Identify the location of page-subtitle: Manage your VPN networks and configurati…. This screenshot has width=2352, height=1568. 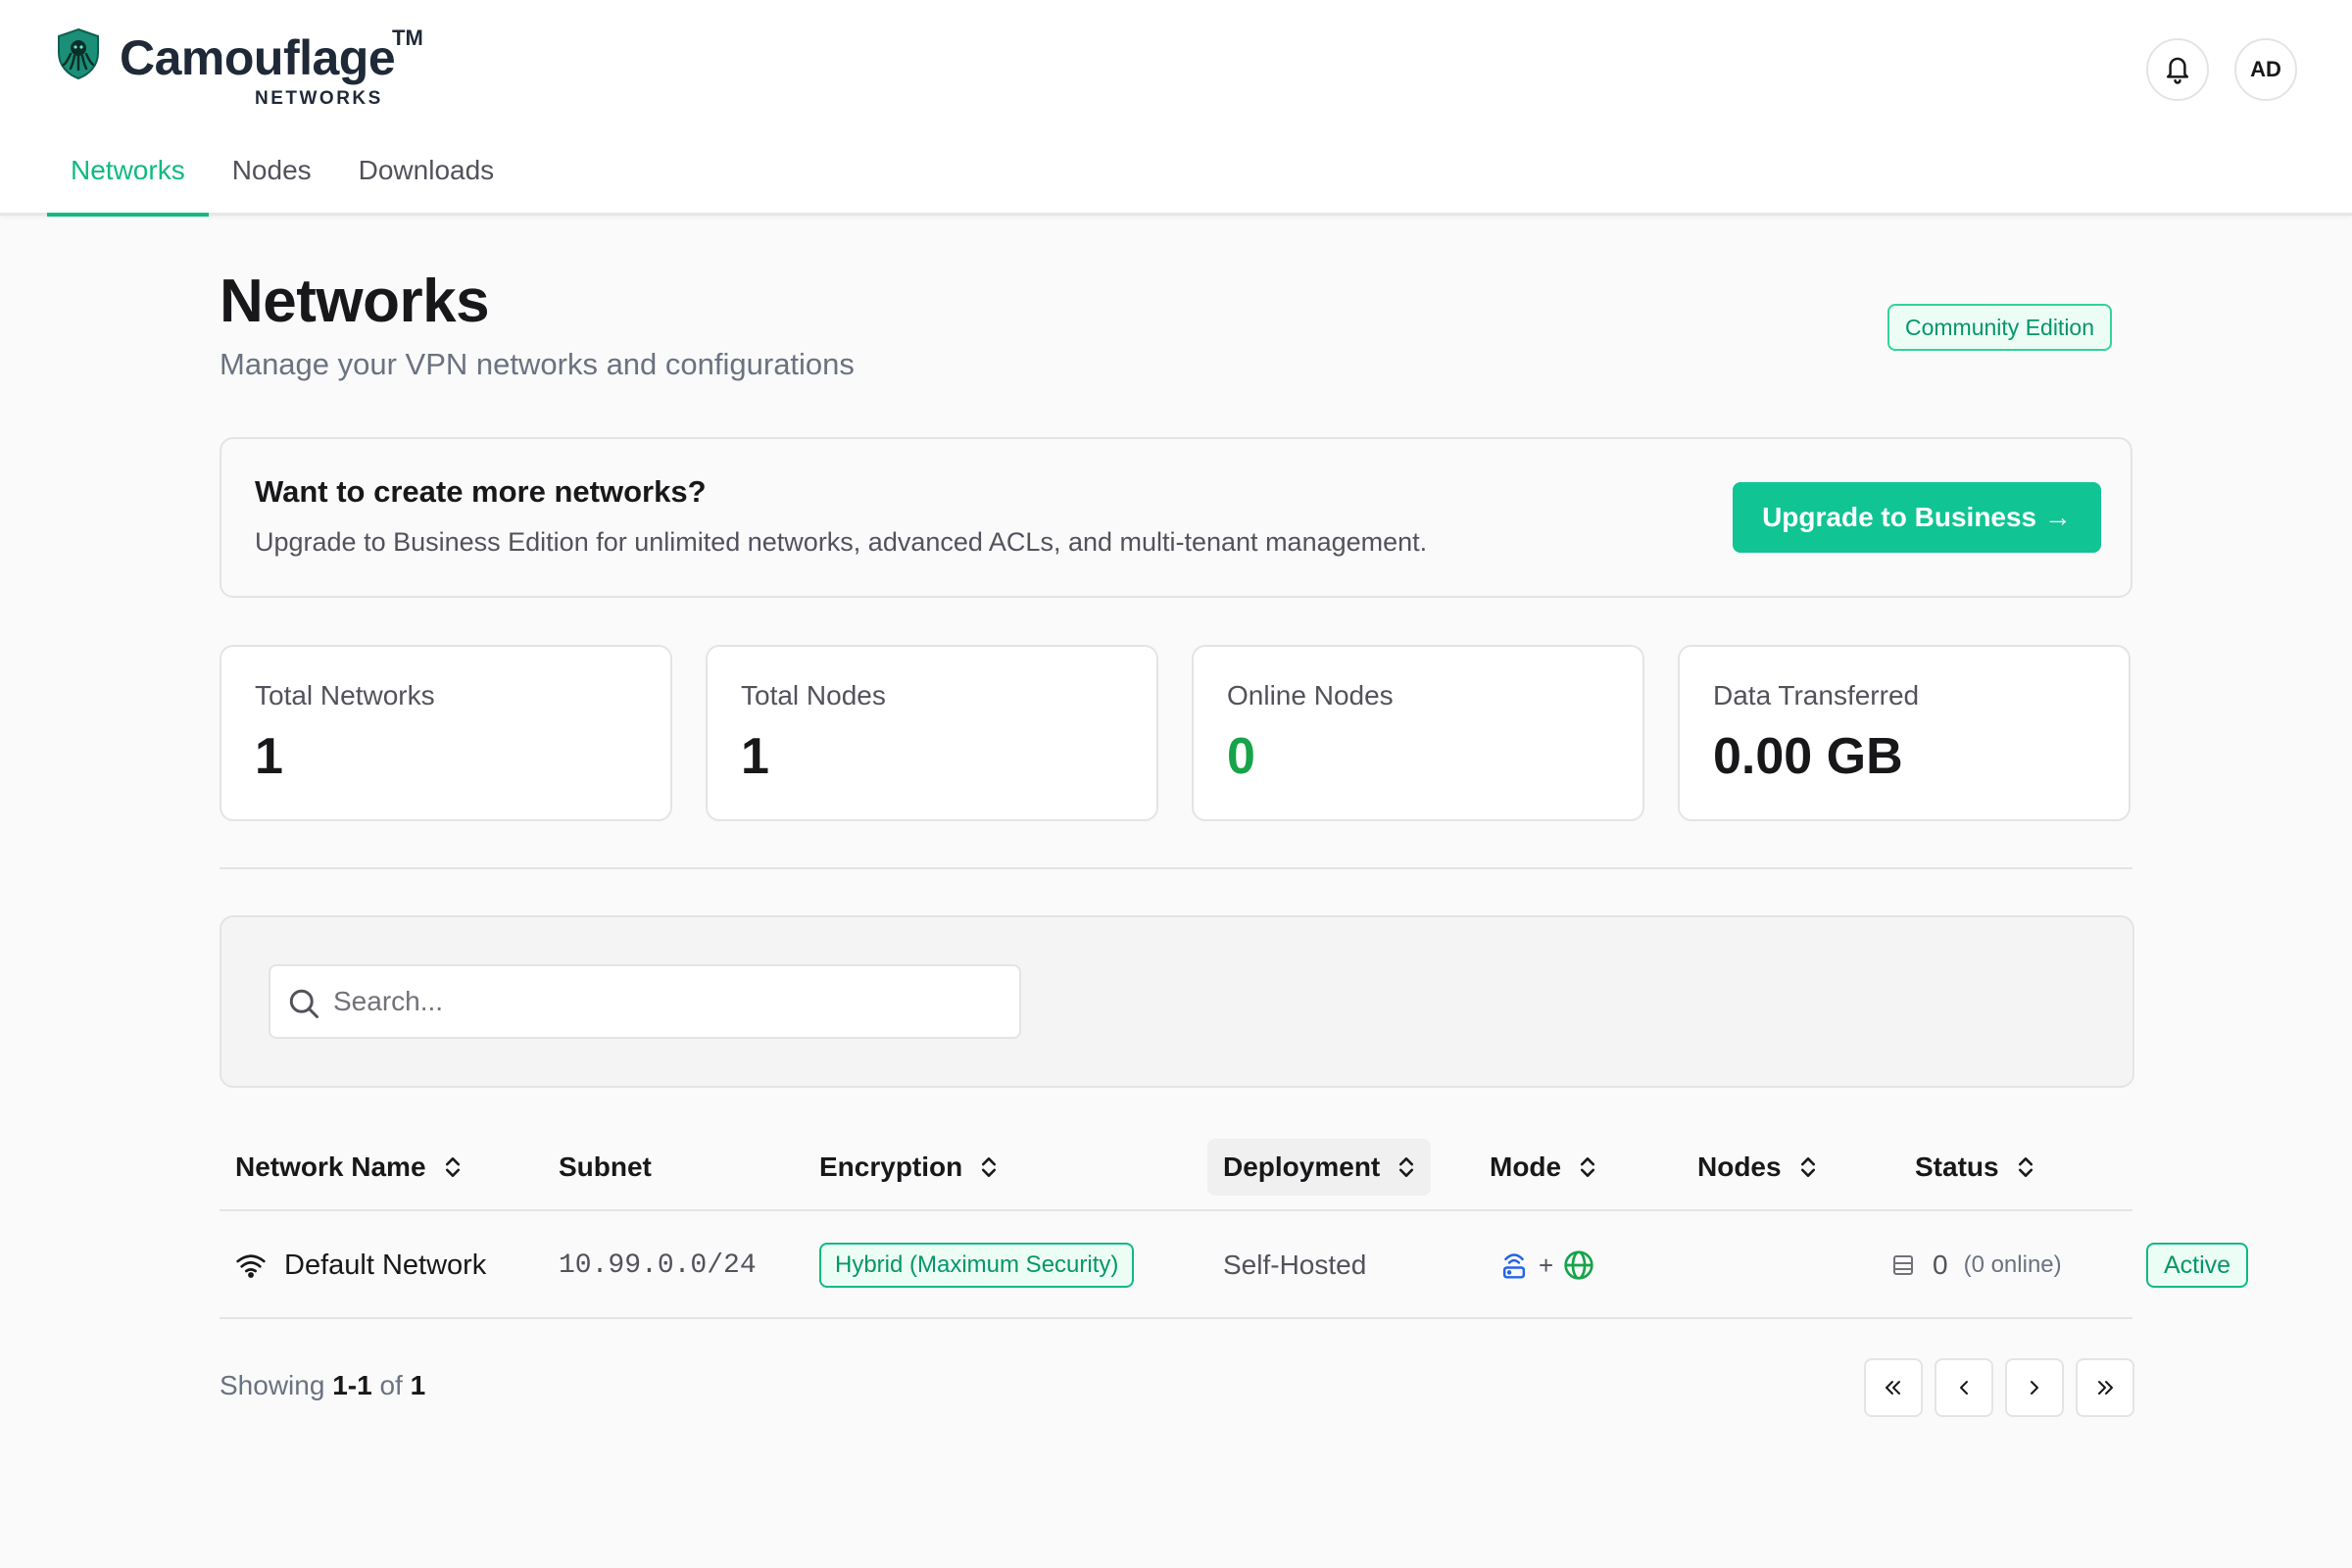
(537, 364).